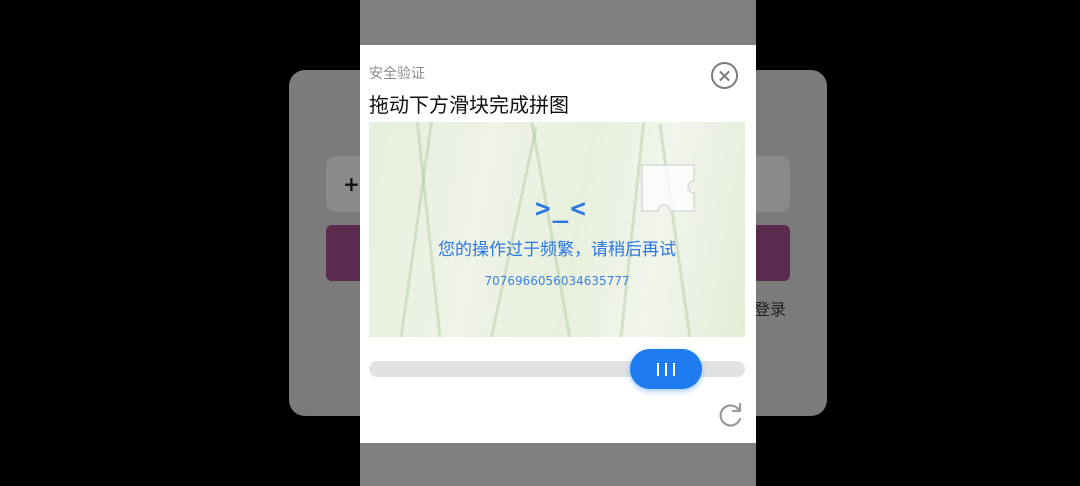 Image resolution: width=1080 pixels, height=486 pixels. Describe the element at coordinates (397, 74) in the screenshot. I see `dialog-subtitle: 安全验证` at that location.